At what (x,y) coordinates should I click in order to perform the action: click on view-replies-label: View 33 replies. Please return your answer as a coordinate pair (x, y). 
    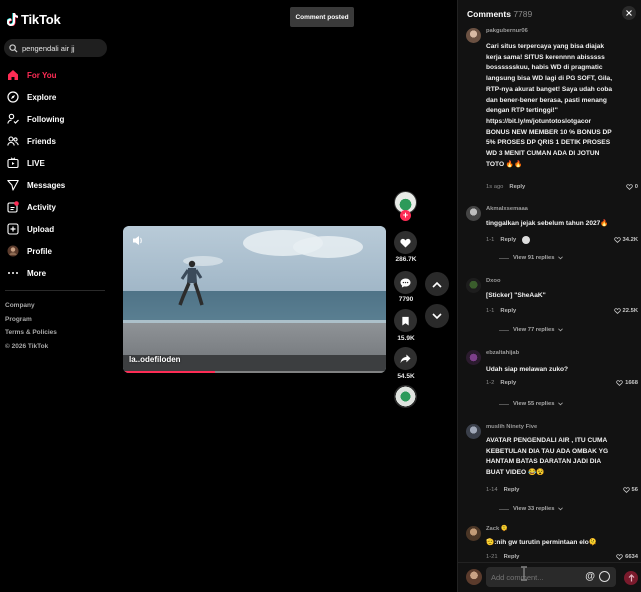
    Looking at the image, I should click on (534, 509).